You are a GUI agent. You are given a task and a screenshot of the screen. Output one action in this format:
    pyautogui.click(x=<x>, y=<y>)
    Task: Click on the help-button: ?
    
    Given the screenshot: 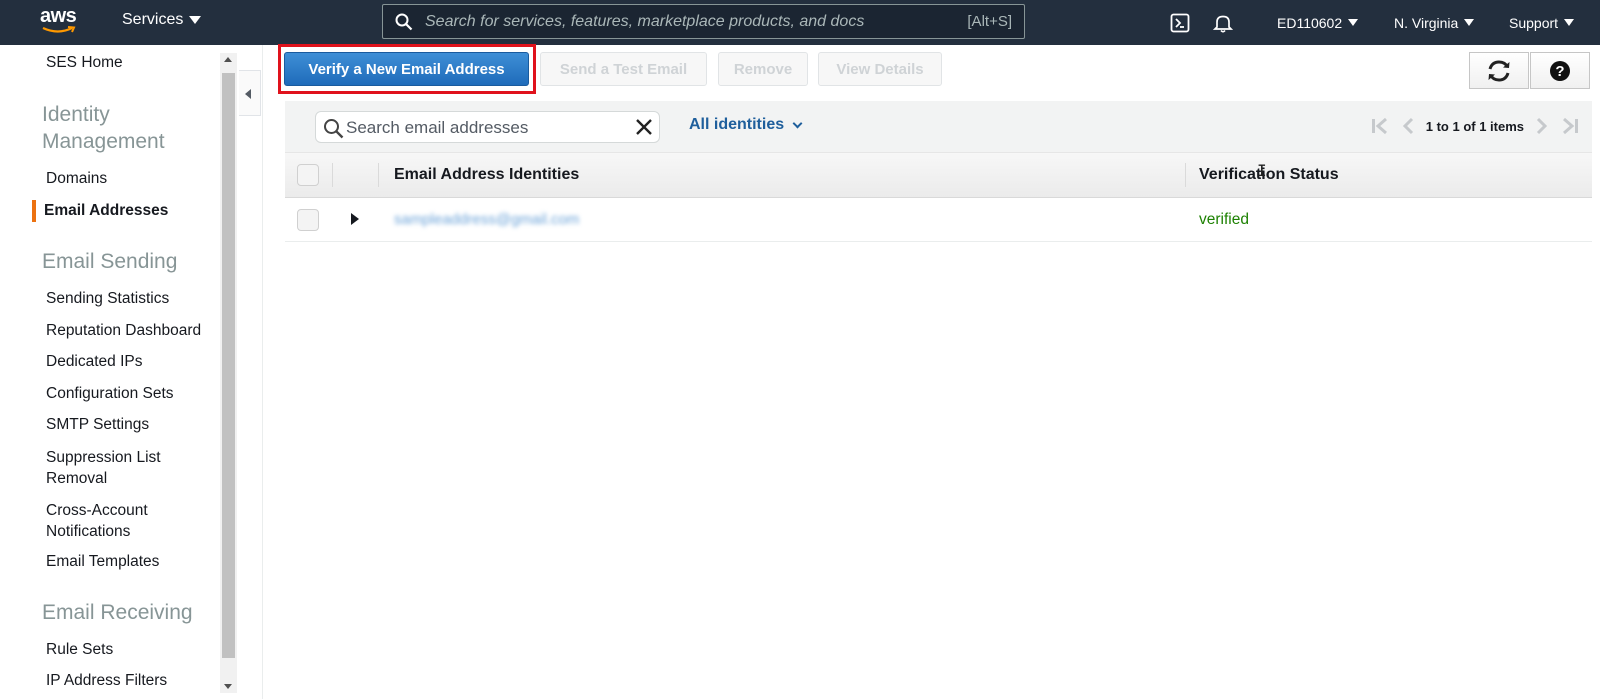 What is the action you would take?
    pyautogui.click(x=1560, y=70)
    